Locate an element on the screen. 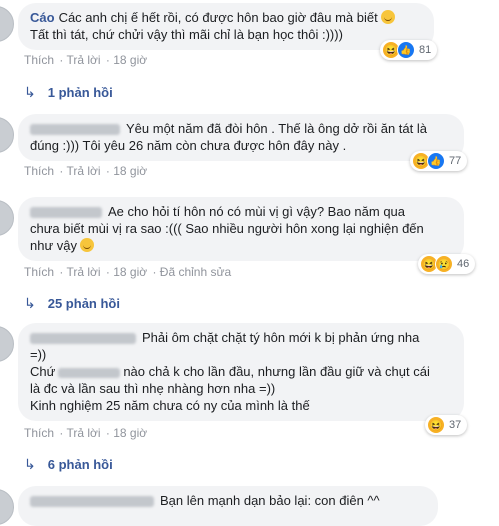  reaction-count: 77 is located at coordinates (455, 161).